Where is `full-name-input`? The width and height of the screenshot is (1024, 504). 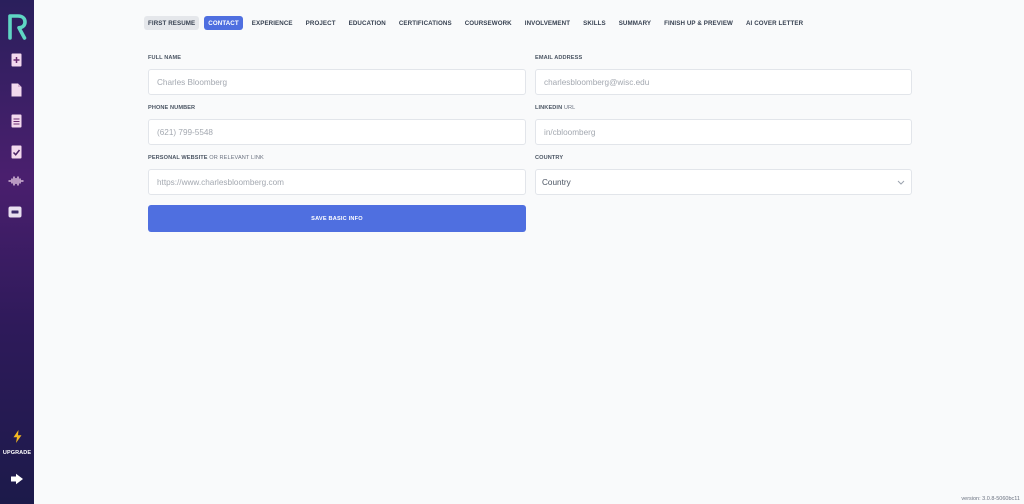 full-name-input is located at coordinates (337, 82).